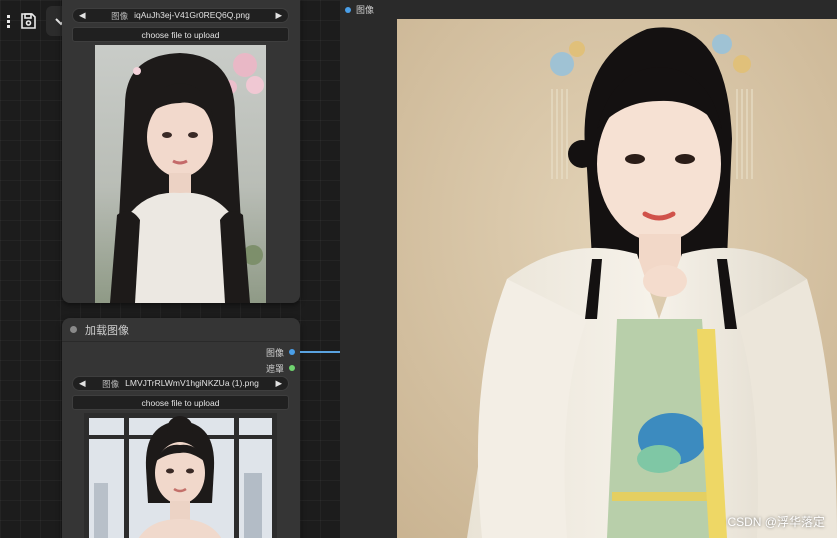  Describe the element at coordinates (292, 368) in the screenshot. I see `mask-output-port` at that location.